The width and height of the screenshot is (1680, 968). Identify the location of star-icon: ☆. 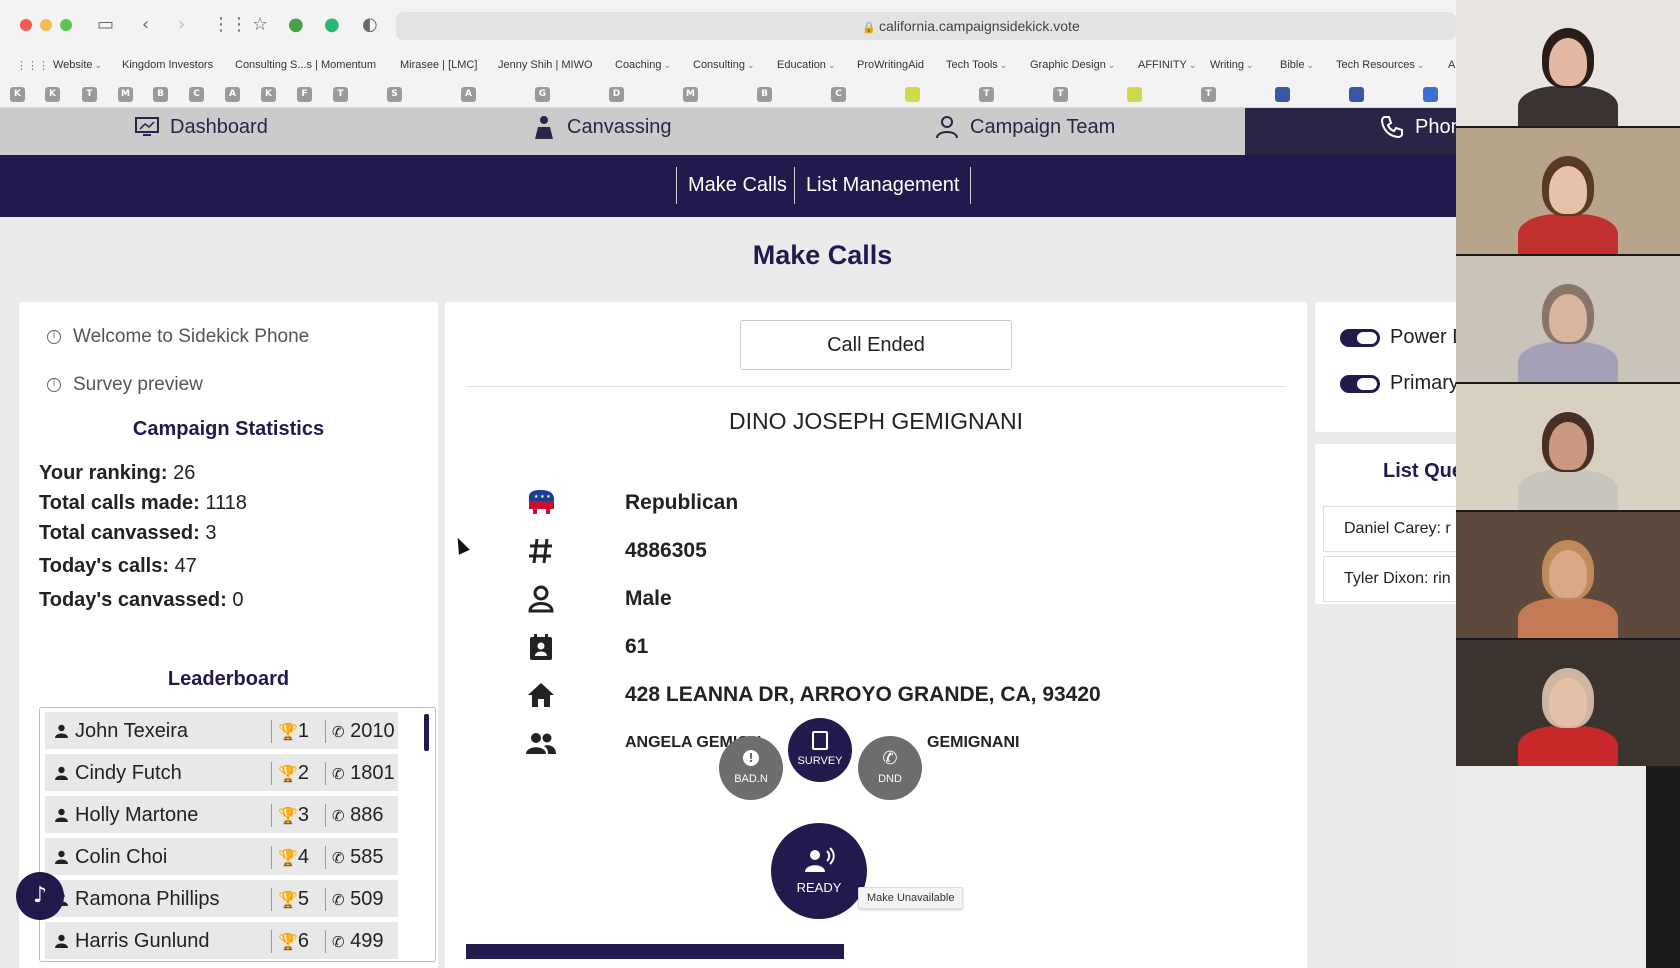
(260, 24).